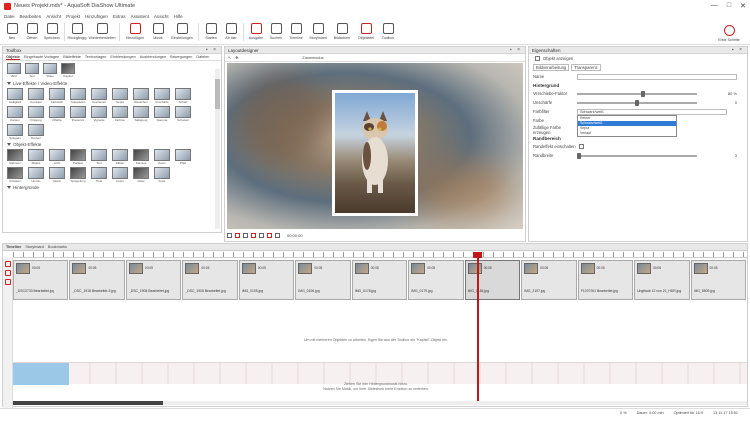  I want to click on object-effect-item: Rotation, so click(15, 175).